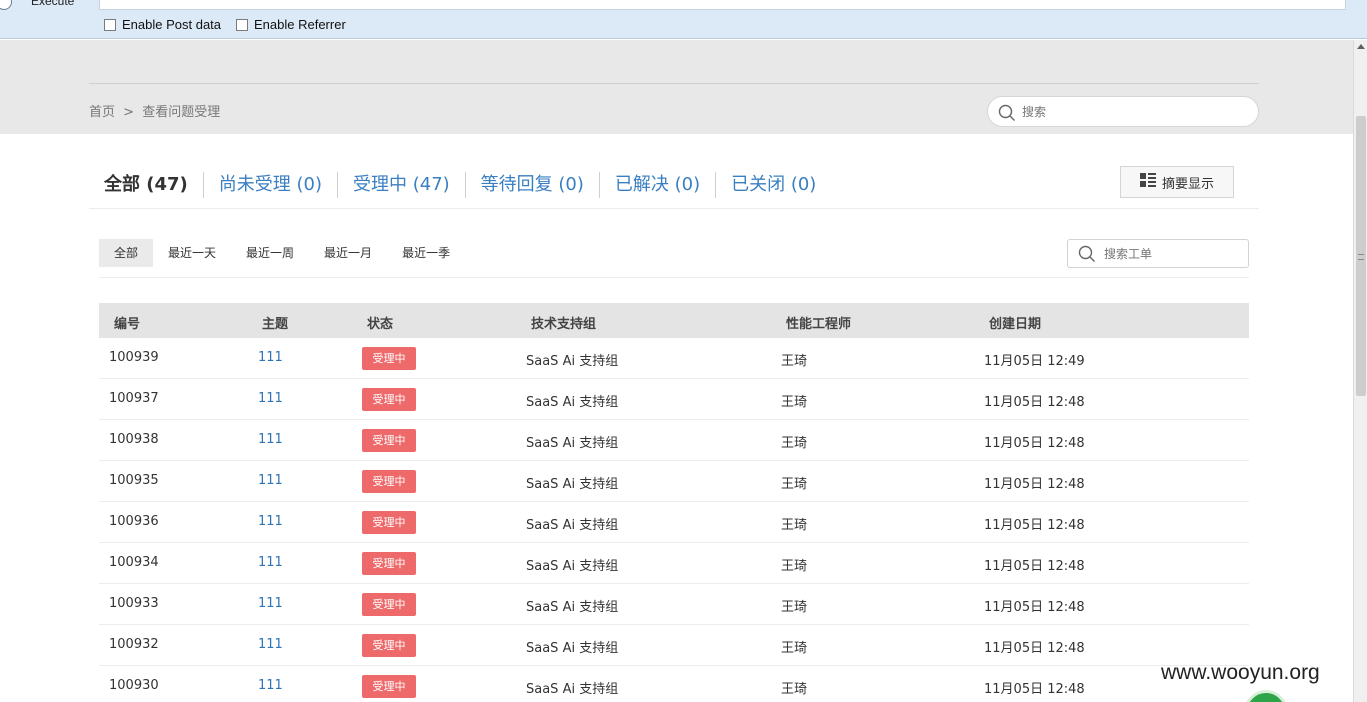 Image resolution: width=1367 pixels, height=702 pixels. Describe the element at coordinates (110, 24) in the screenshot. I see `enable-post-checkbox` at that location.